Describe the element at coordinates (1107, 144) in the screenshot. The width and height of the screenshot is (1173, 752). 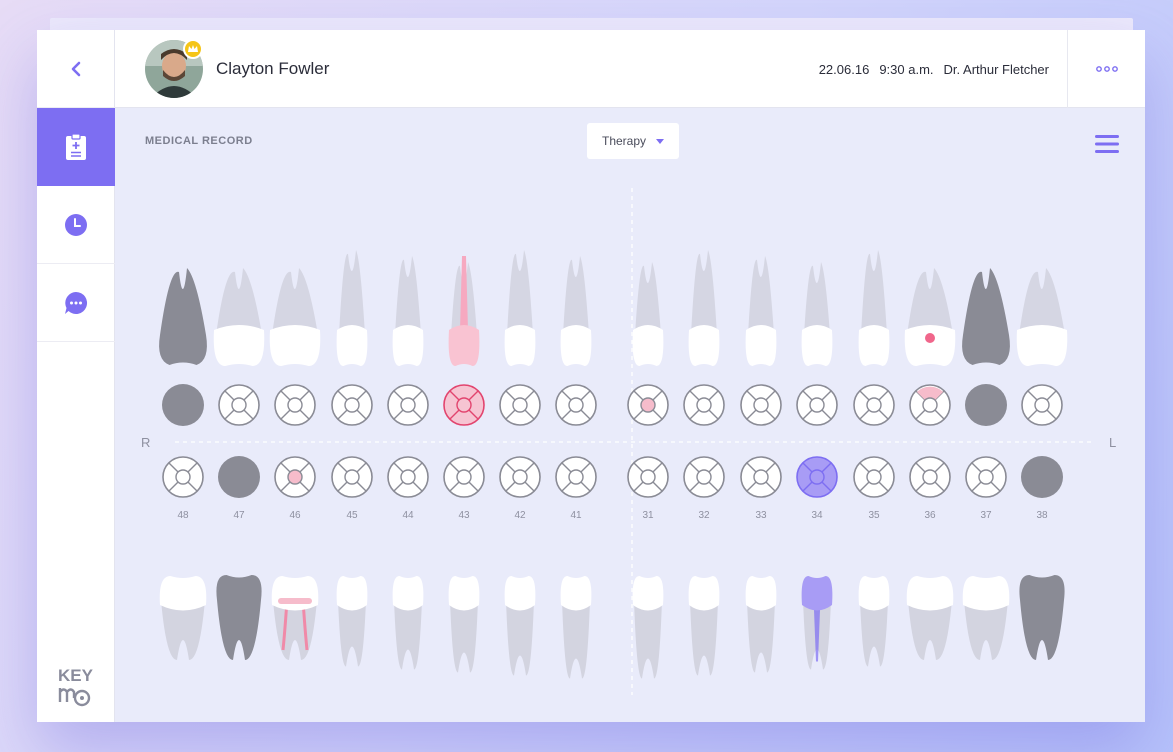
I see `hamburger-menu-icon` at that location.